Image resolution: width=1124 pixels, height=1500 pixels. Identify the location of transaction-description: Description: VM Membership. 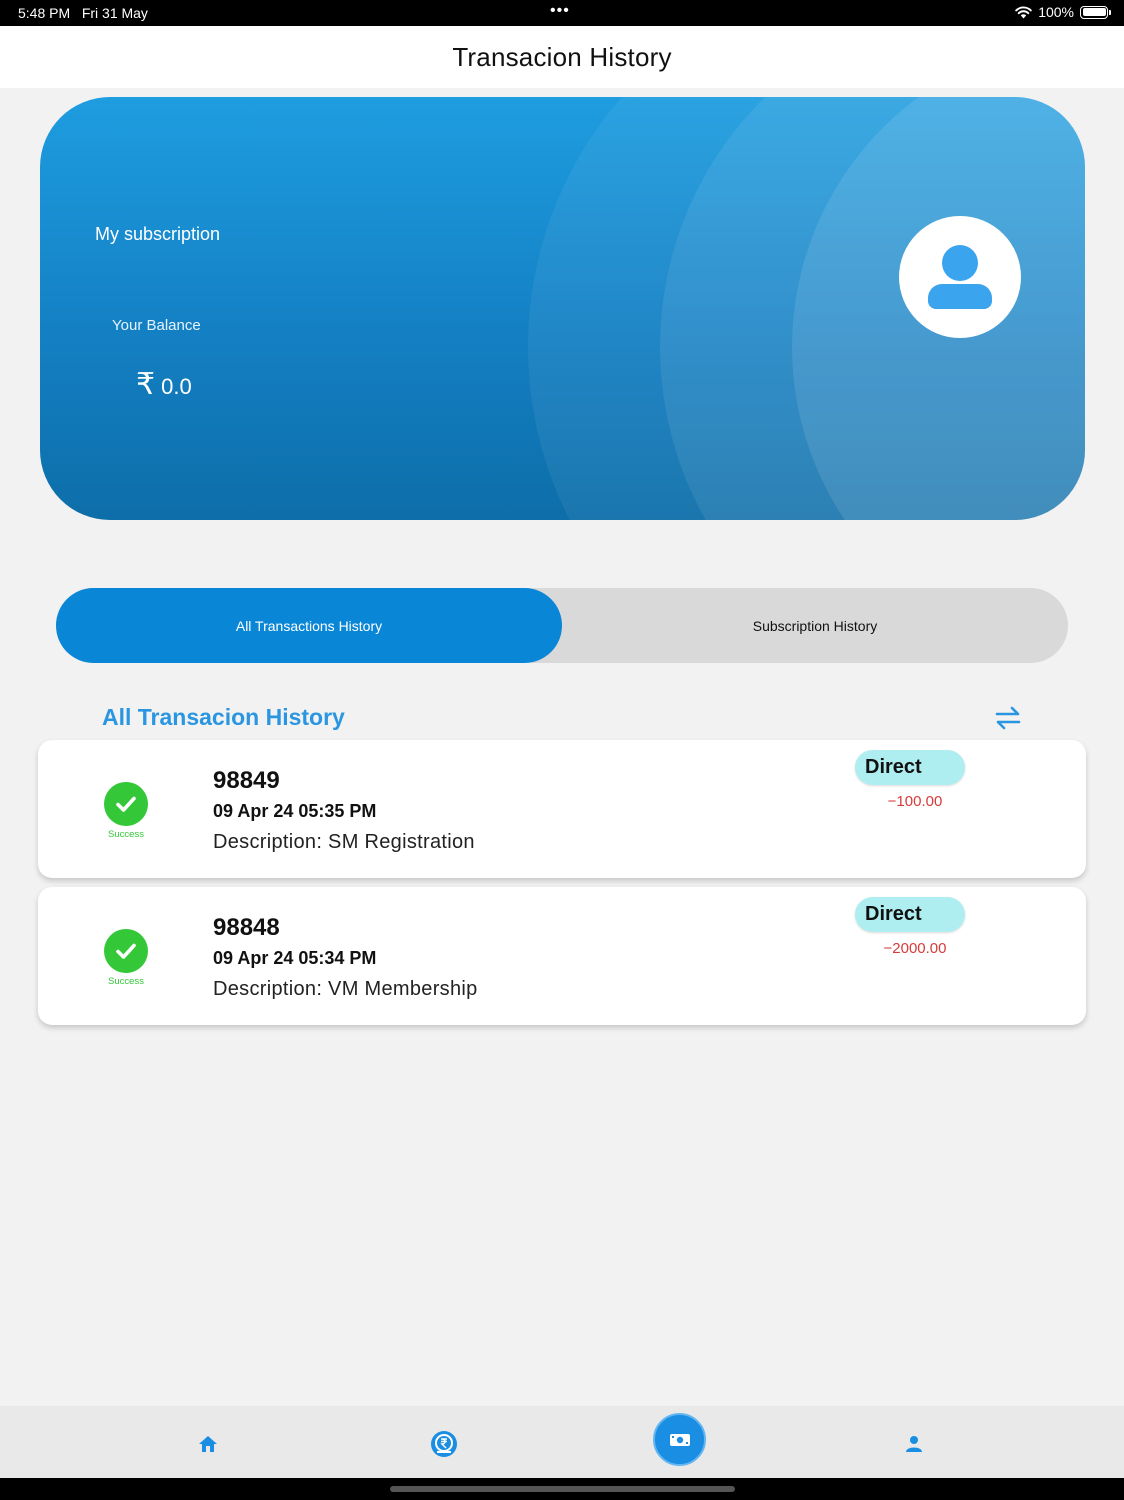
(345, 989).